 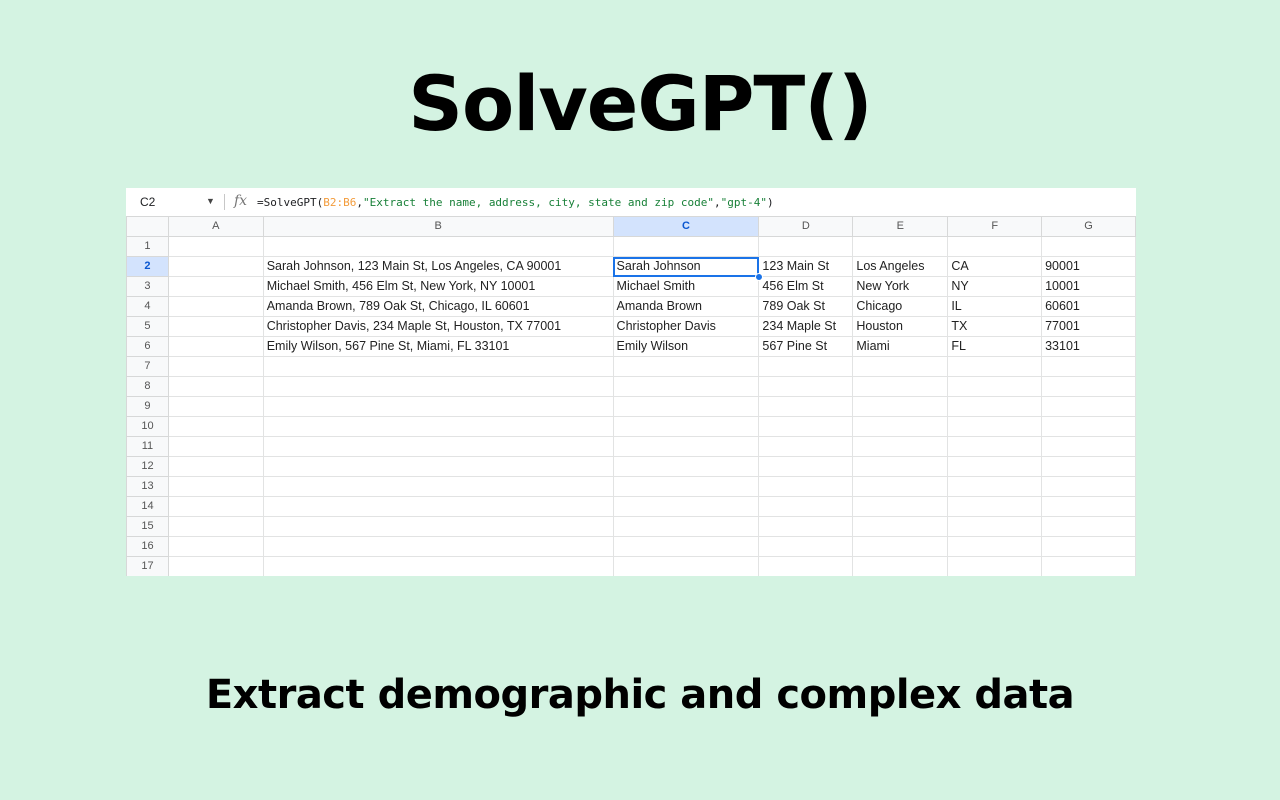 What do you see at coordinates (1088, 566) in the screenshot?
I see `cell-g17` at bounding box center [1088, 566].